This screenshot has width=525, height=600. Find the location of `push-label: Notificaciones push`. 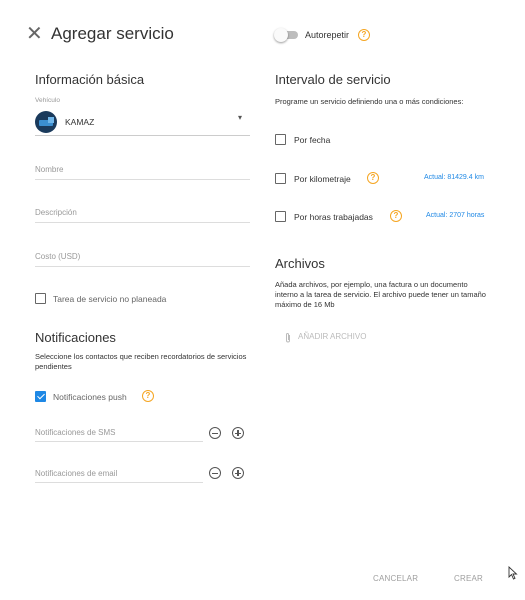

push-label: Notificaciones push is located at coordinates (90, 397).